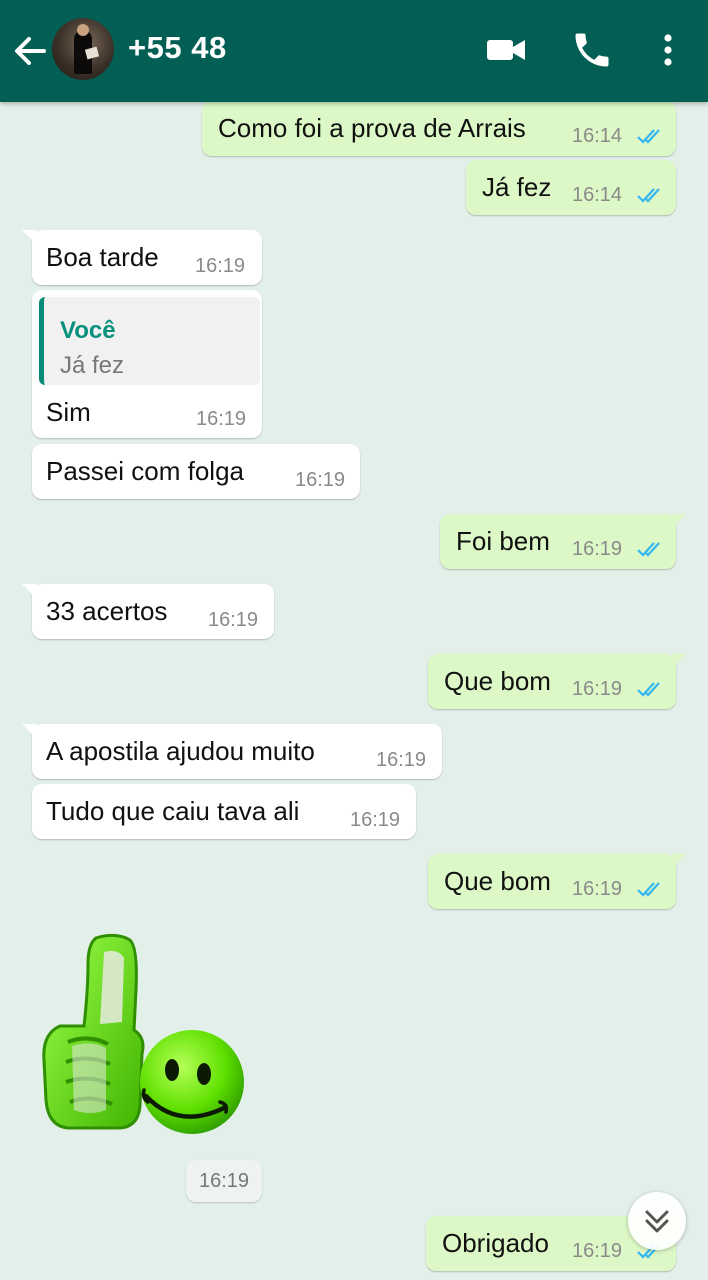  Describe the element at coordinates (177, 48) in the screenshot. I see `contact-name: +55 48` at that location.